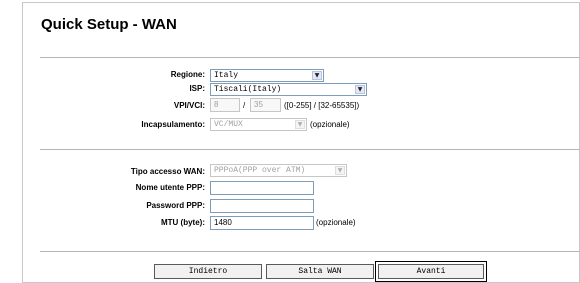 The height and width of the screenshot is (283, 580). I want to click on mtu-note: (opzionale), so click(336, 222).